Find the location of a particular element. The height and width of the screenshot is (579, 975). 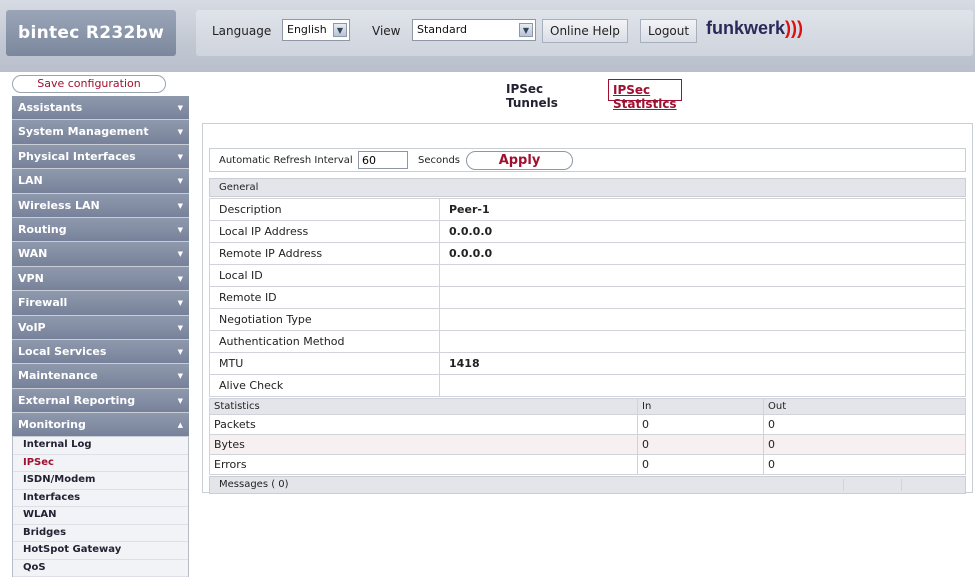

menu-item-wan: WAN ▼ is located at coordinates (100, 254).